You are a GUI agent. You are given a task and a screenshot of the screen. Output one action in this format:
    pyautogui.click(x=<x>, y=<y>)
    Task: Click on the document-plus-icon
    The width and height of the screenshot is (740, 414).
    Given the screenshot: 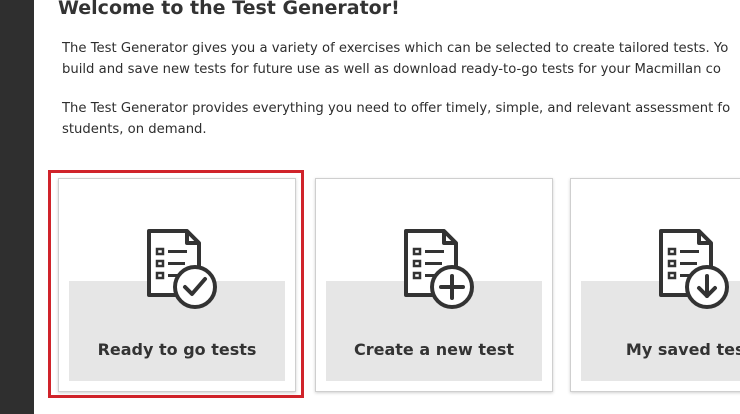 What is the action you would take?
    pyautogui.click(x=439, y=269)
    